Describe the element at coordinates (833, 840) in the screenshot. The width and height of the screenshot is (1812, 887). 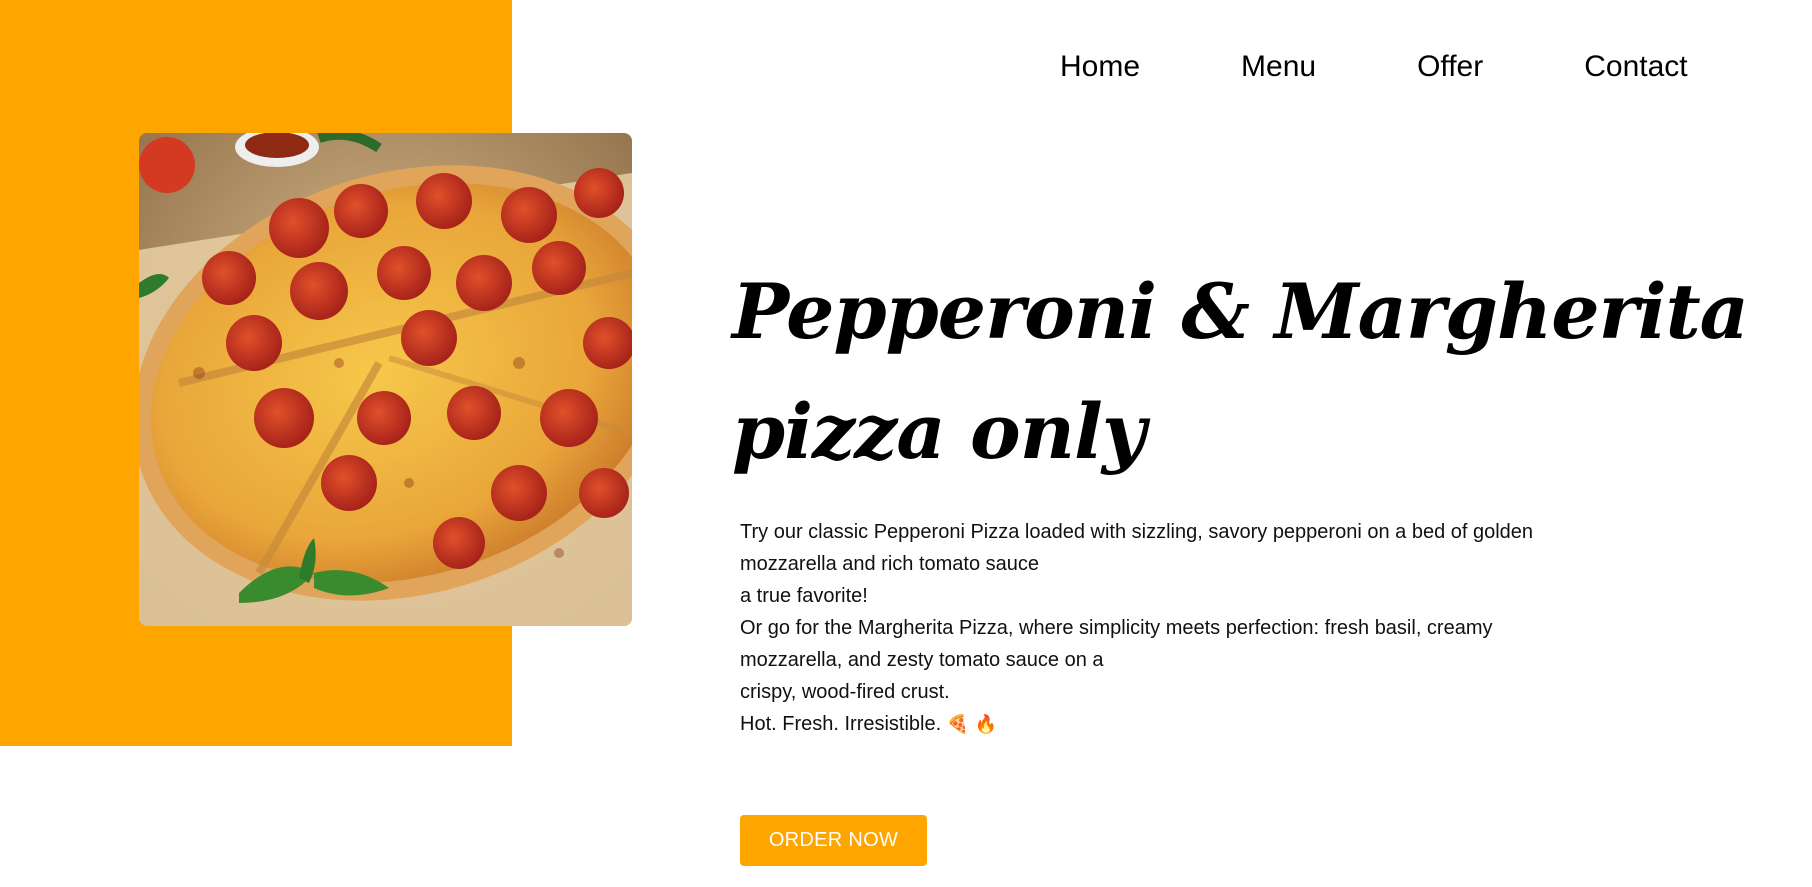
I see `order-now-button: ORDER NOW` at that location.